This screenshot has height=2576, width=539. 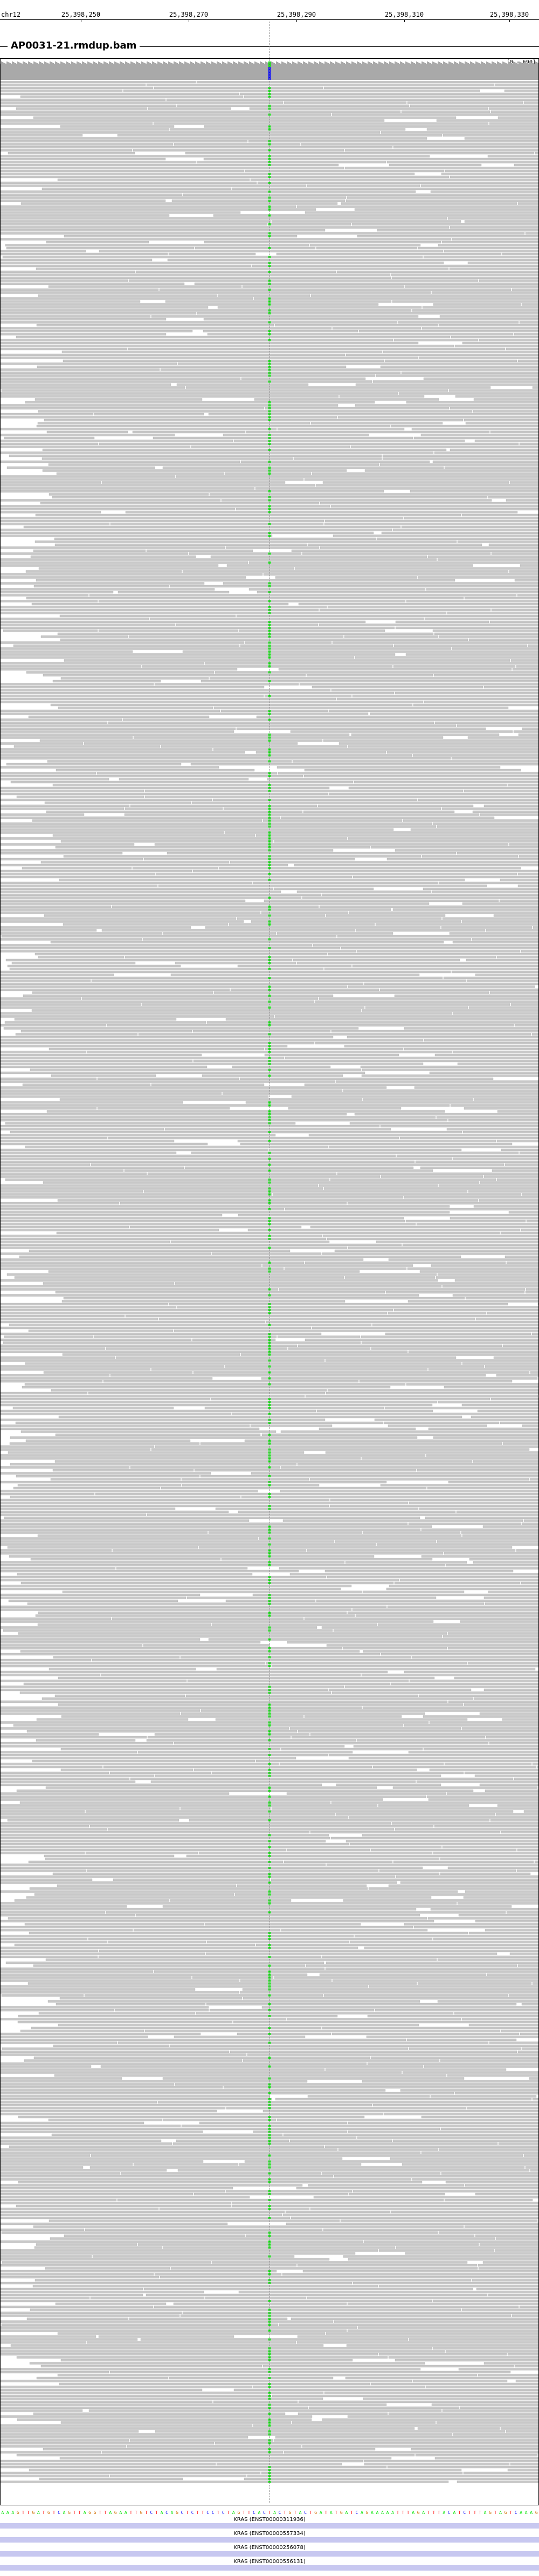 I want to click on gene-row: KRAS (ENST00000256078), so click(x=269, y=2552).